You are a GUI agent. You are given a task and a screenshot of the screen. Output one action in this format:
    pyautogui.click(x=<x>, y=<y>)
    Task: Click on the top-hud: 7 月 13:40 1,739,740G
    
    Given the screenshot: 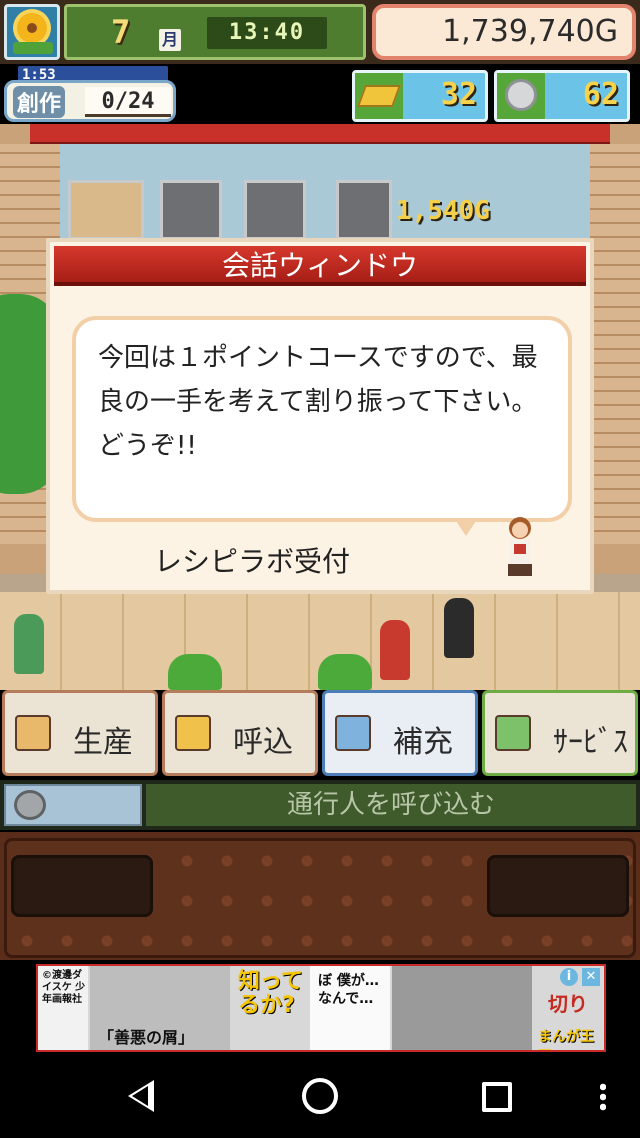 What is the action you would take?
    pyautogui.click(x=320, y=32)
    